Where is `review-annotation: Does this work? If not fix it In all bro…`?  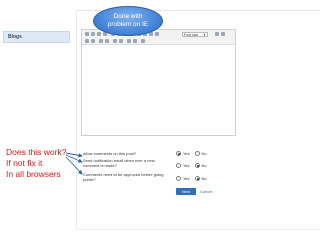 review-annotation: Does this work? If not fix it In all bro… is located at coordinates (41, 163).